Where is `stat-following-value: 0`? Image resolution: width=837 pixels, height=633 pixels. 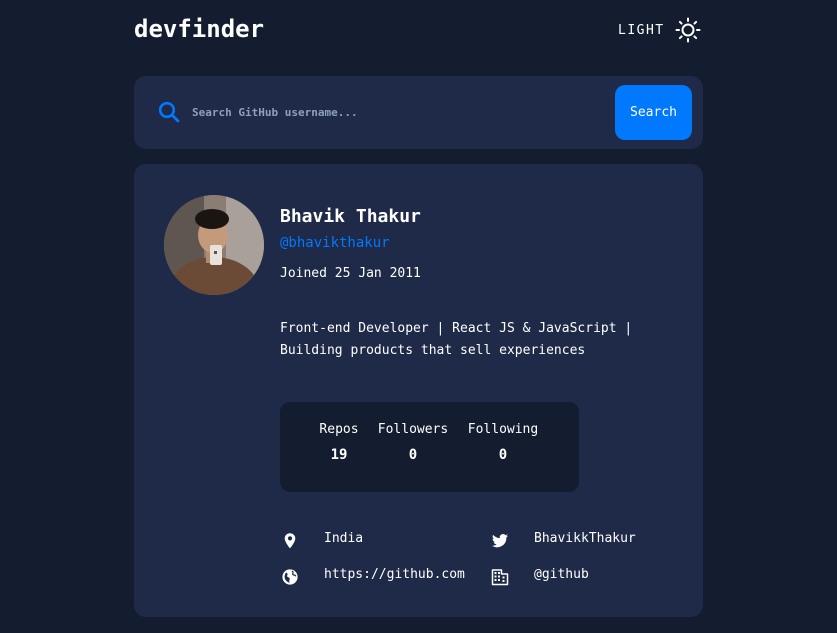 stat-following-value: 0 is located at coordinates (503, 455).